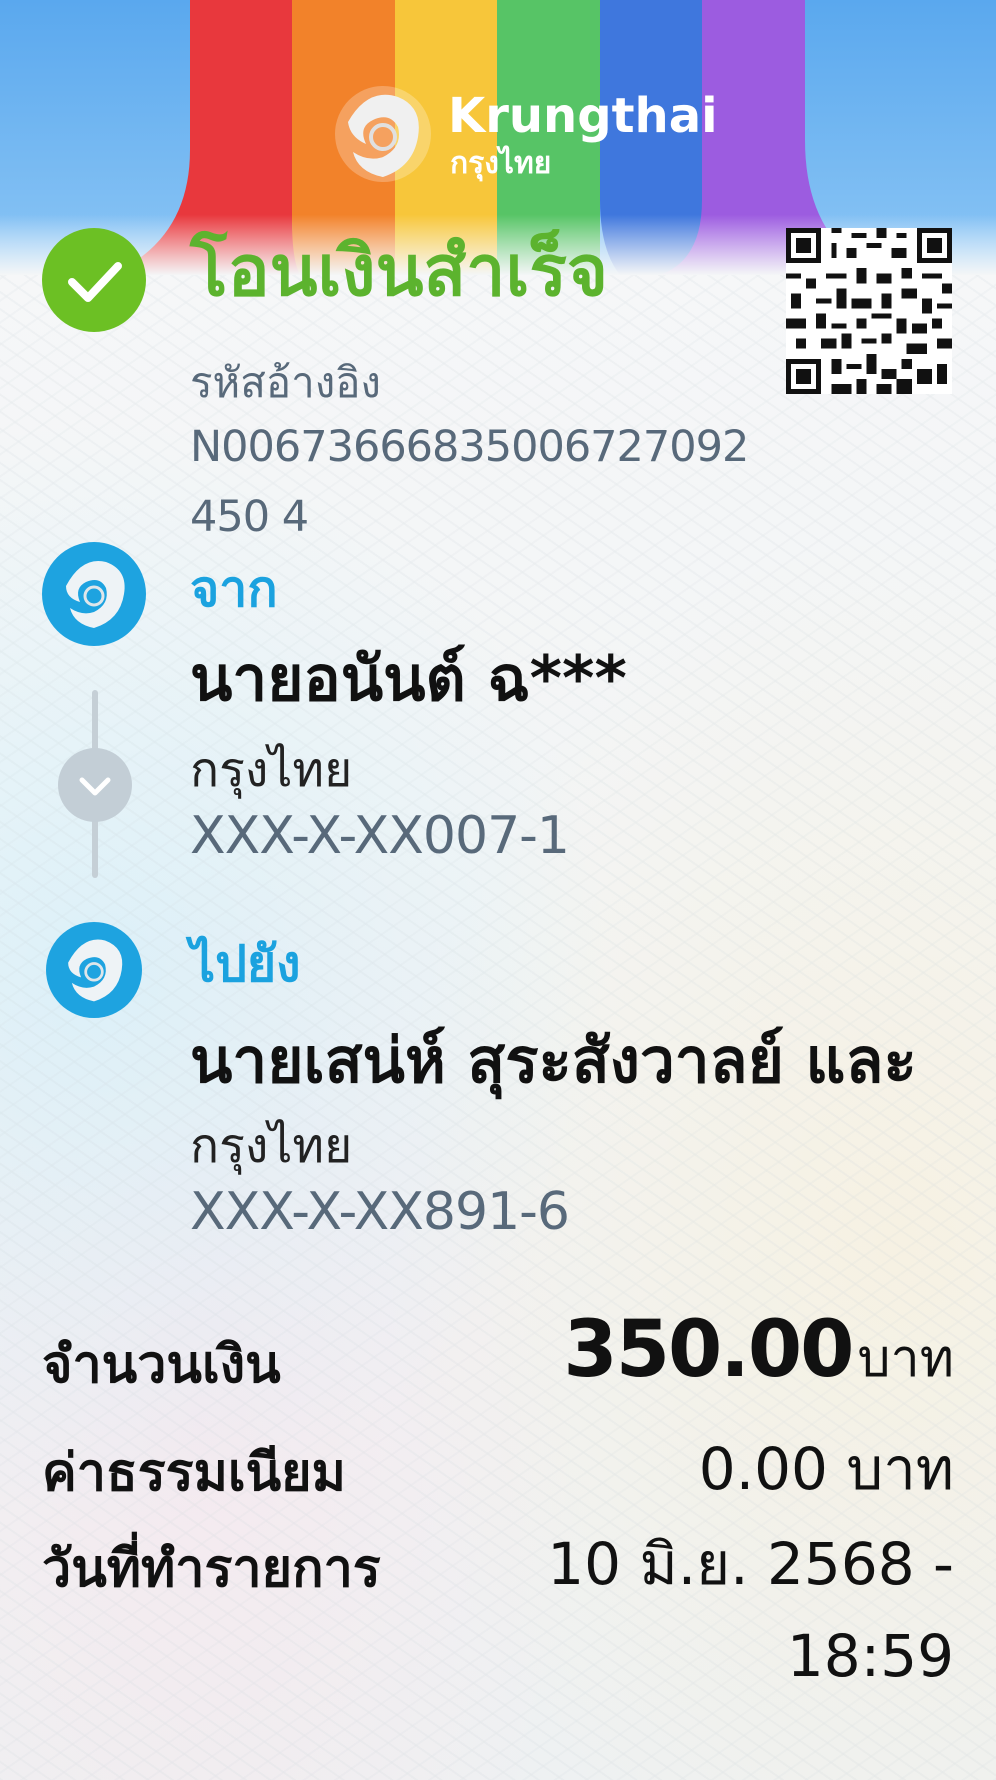  Describe the element at coordinates (285, 382) in the screenshot. I see `reference-label: รหัสอ้างอิง` at that location.